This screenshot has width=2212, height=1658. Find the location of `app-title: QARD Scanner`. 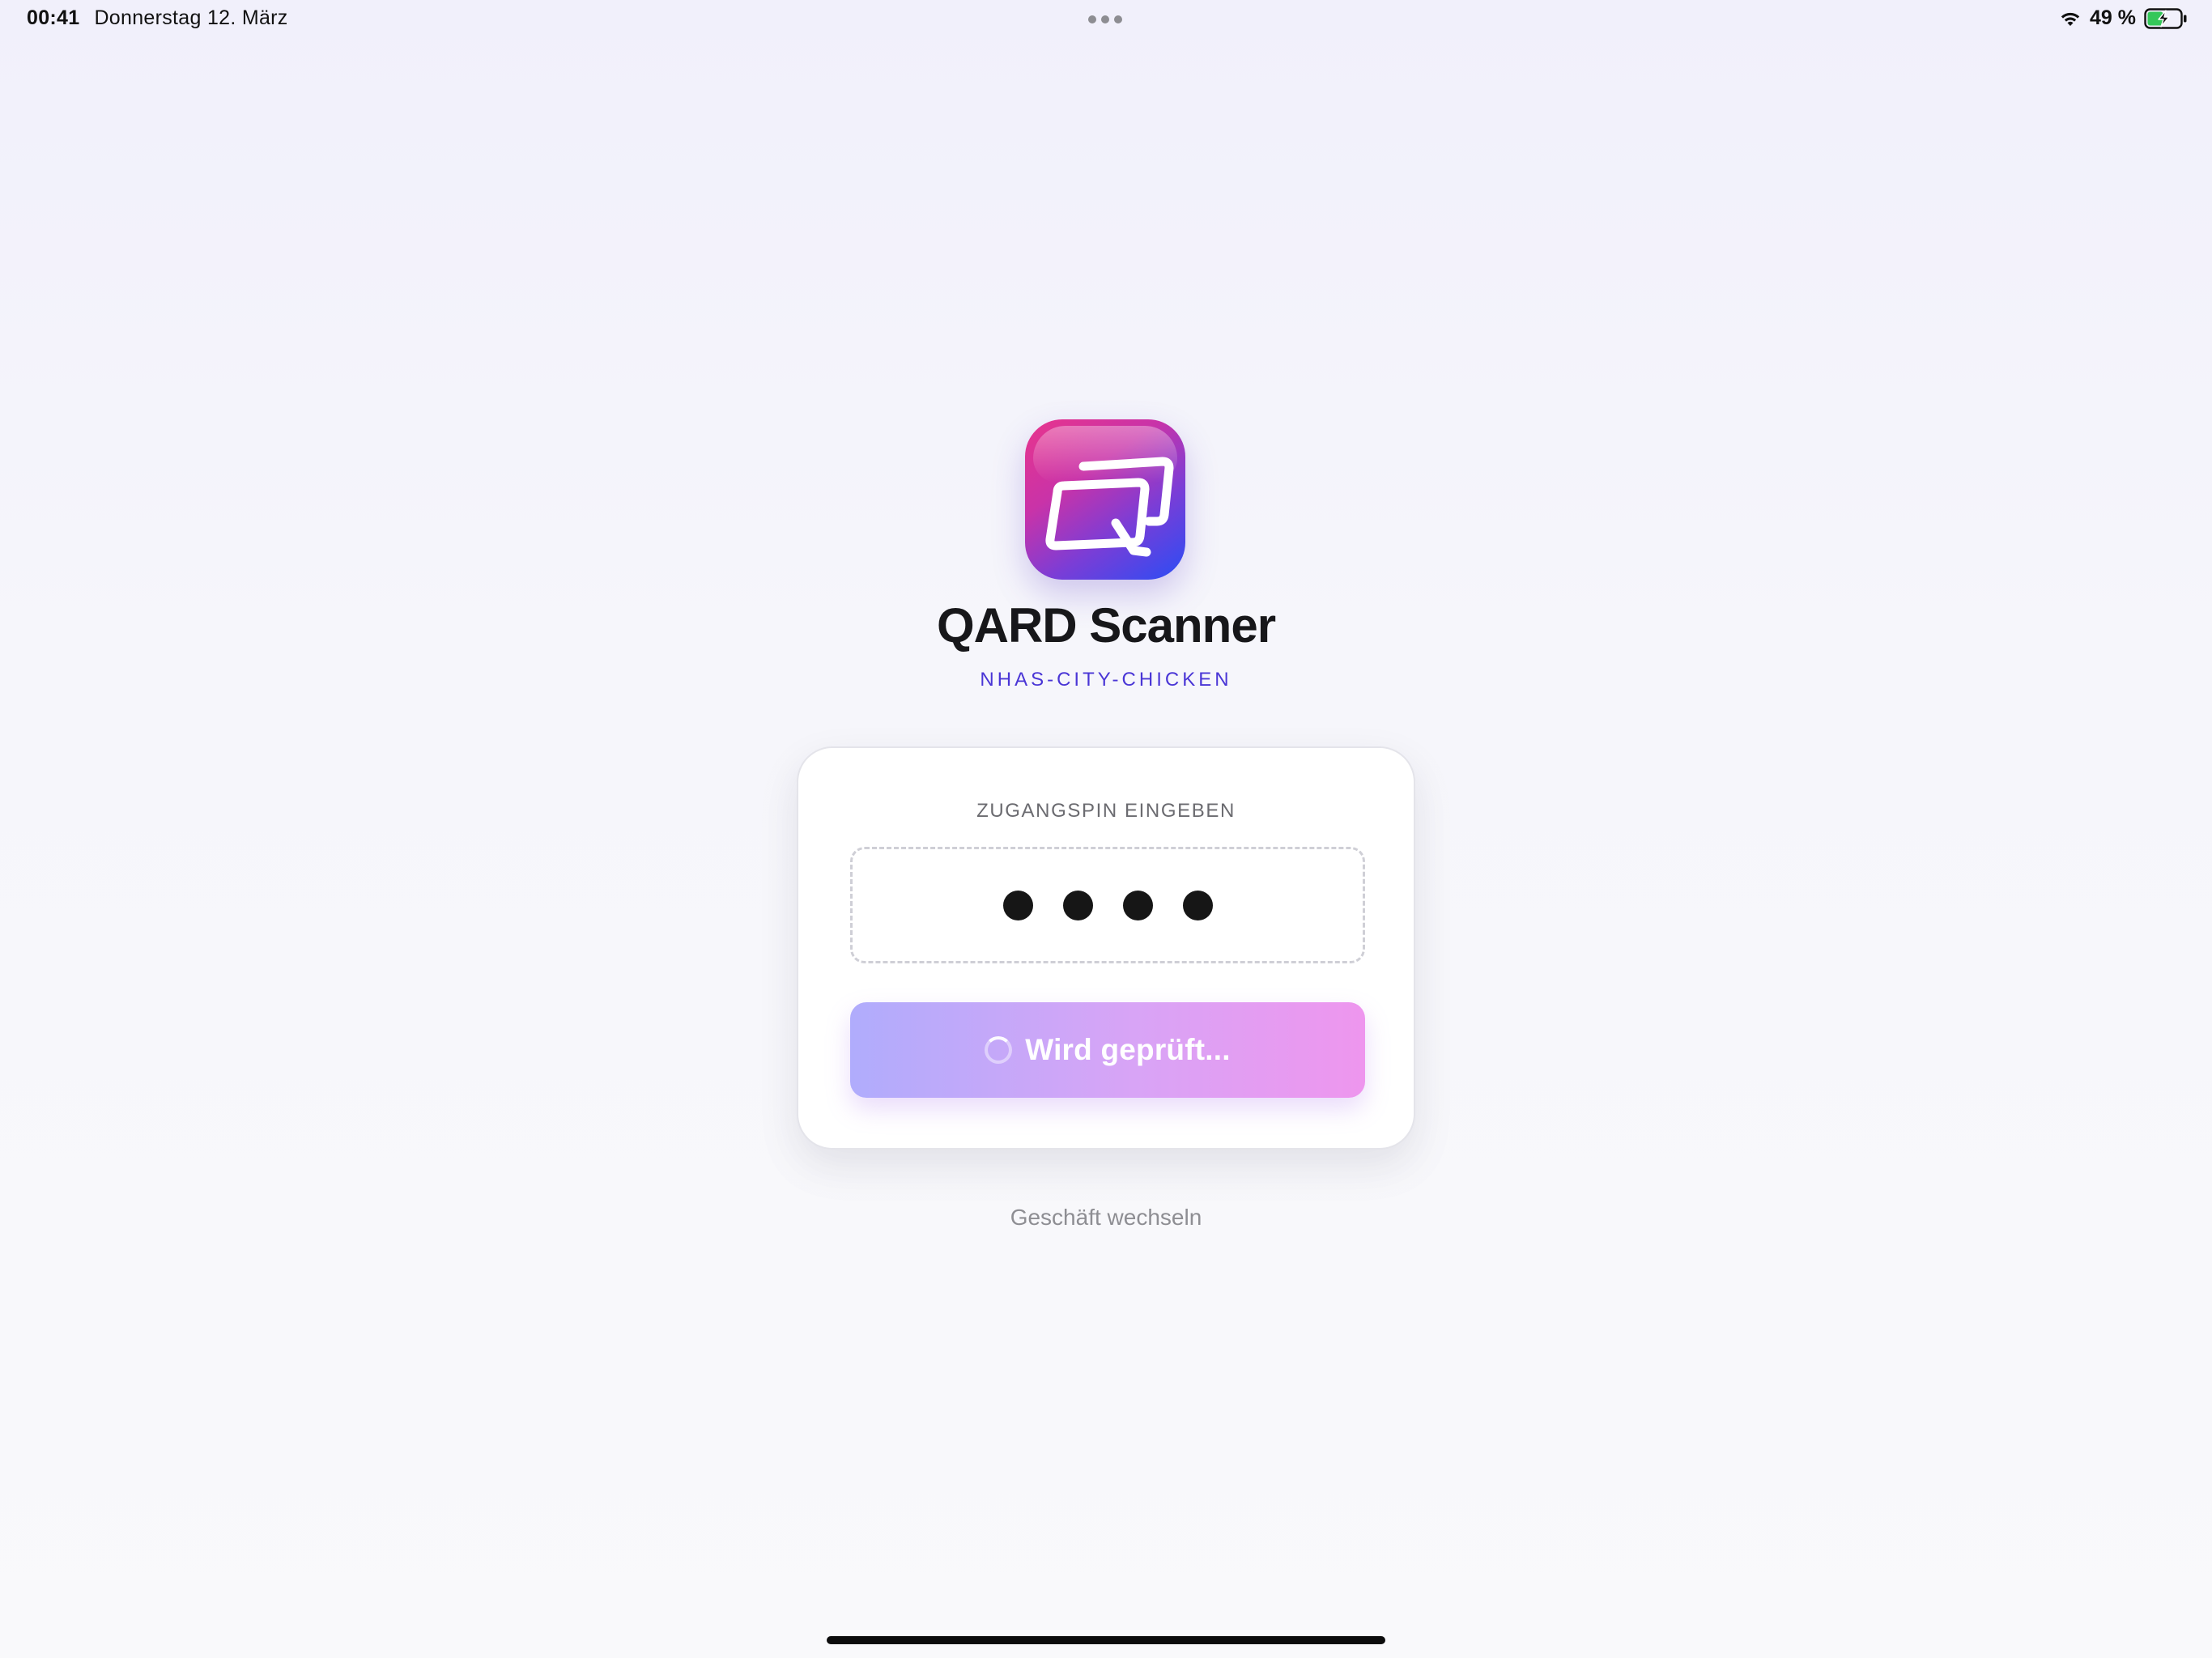

app-title: QARD Scanner is located at coordinates (1106, 625).